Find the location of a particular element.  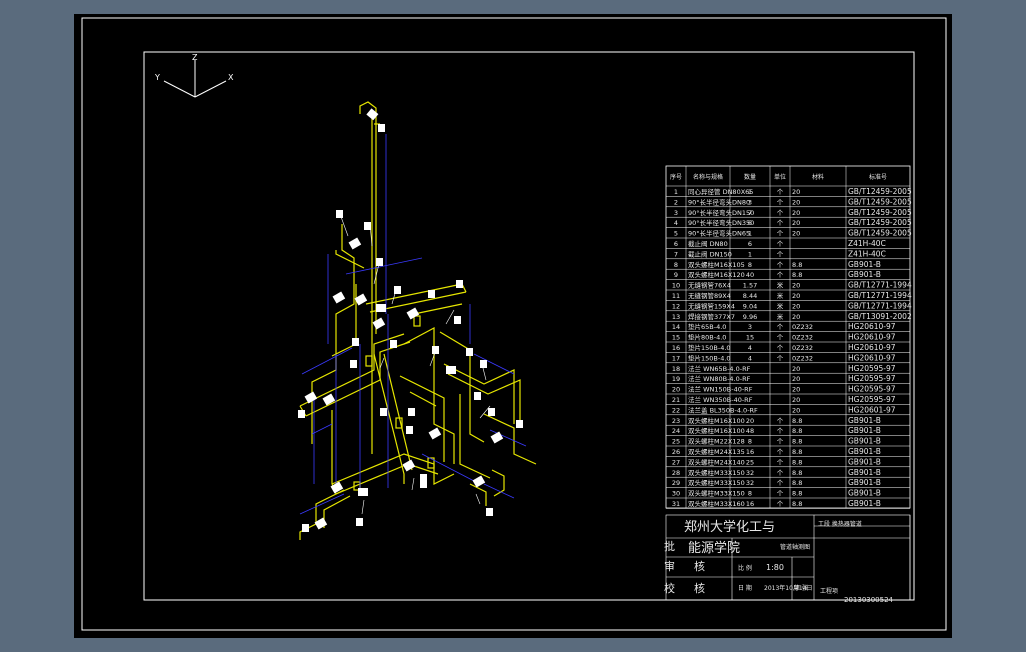

table-cell: 19 is located at coordinates (676, 379).